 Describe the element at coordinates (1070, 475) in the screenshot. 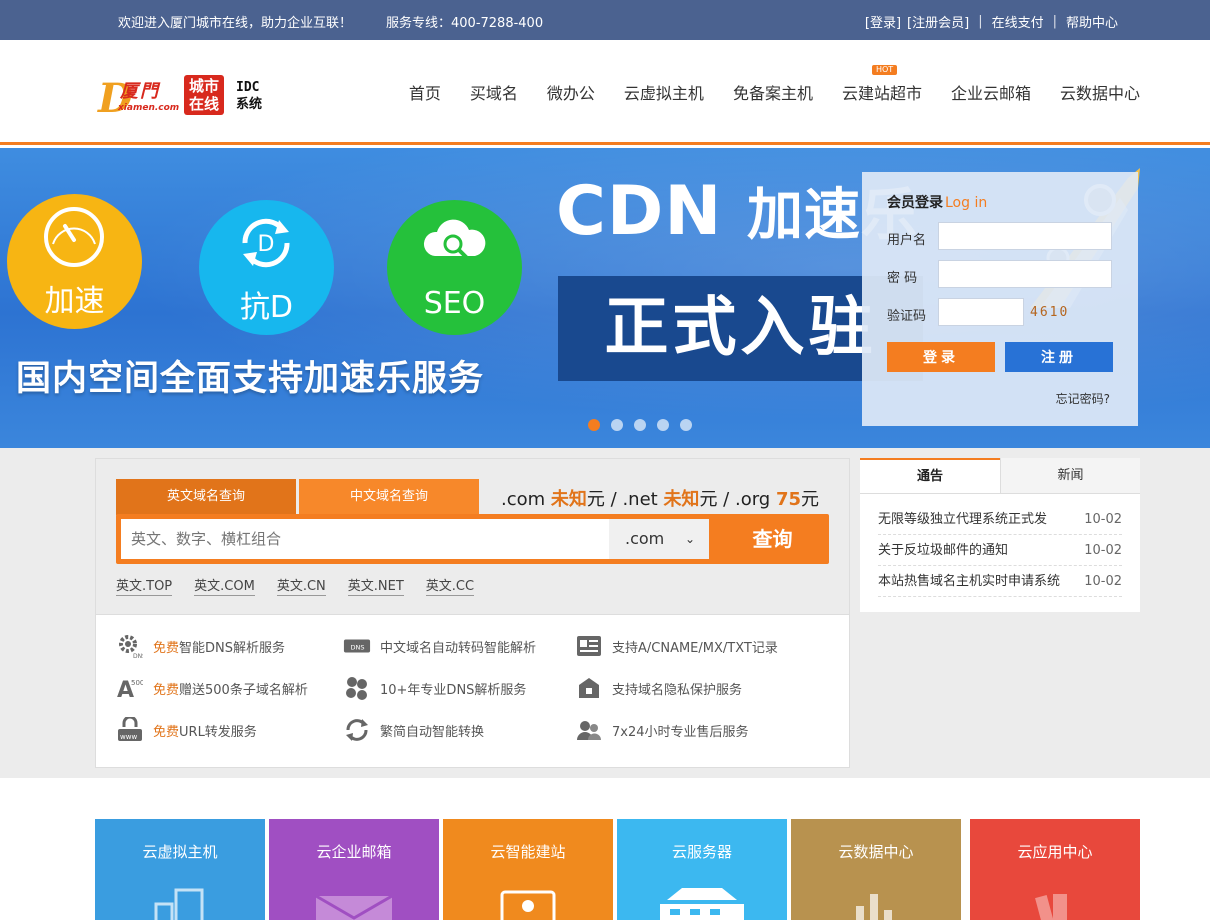

I see `tab-news: 新闻` at that location.